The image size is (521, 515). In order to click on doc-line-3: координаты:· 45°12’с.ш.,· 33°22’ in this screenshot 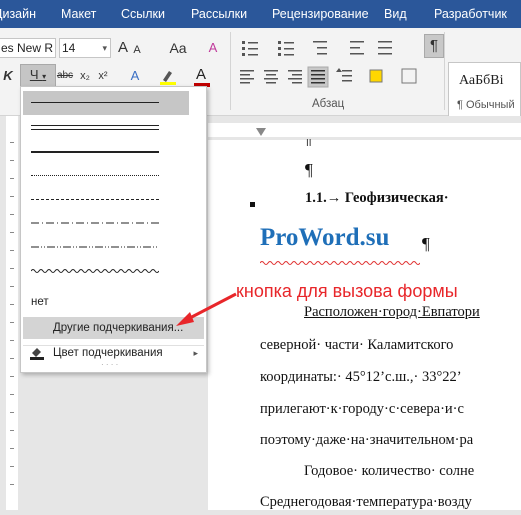, I will do `click(361, 377)`.